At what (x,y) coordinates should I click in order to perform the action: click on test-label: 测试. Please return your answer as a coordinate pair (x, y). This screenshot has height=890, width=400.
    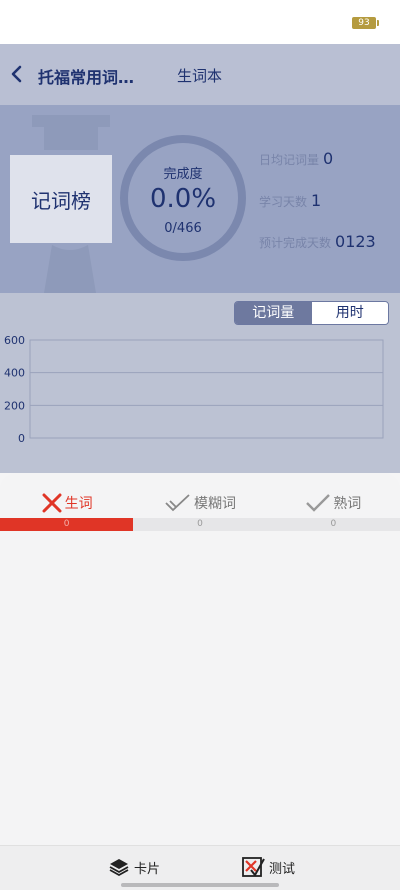
    Looking at the image, I should click on (282, 869).